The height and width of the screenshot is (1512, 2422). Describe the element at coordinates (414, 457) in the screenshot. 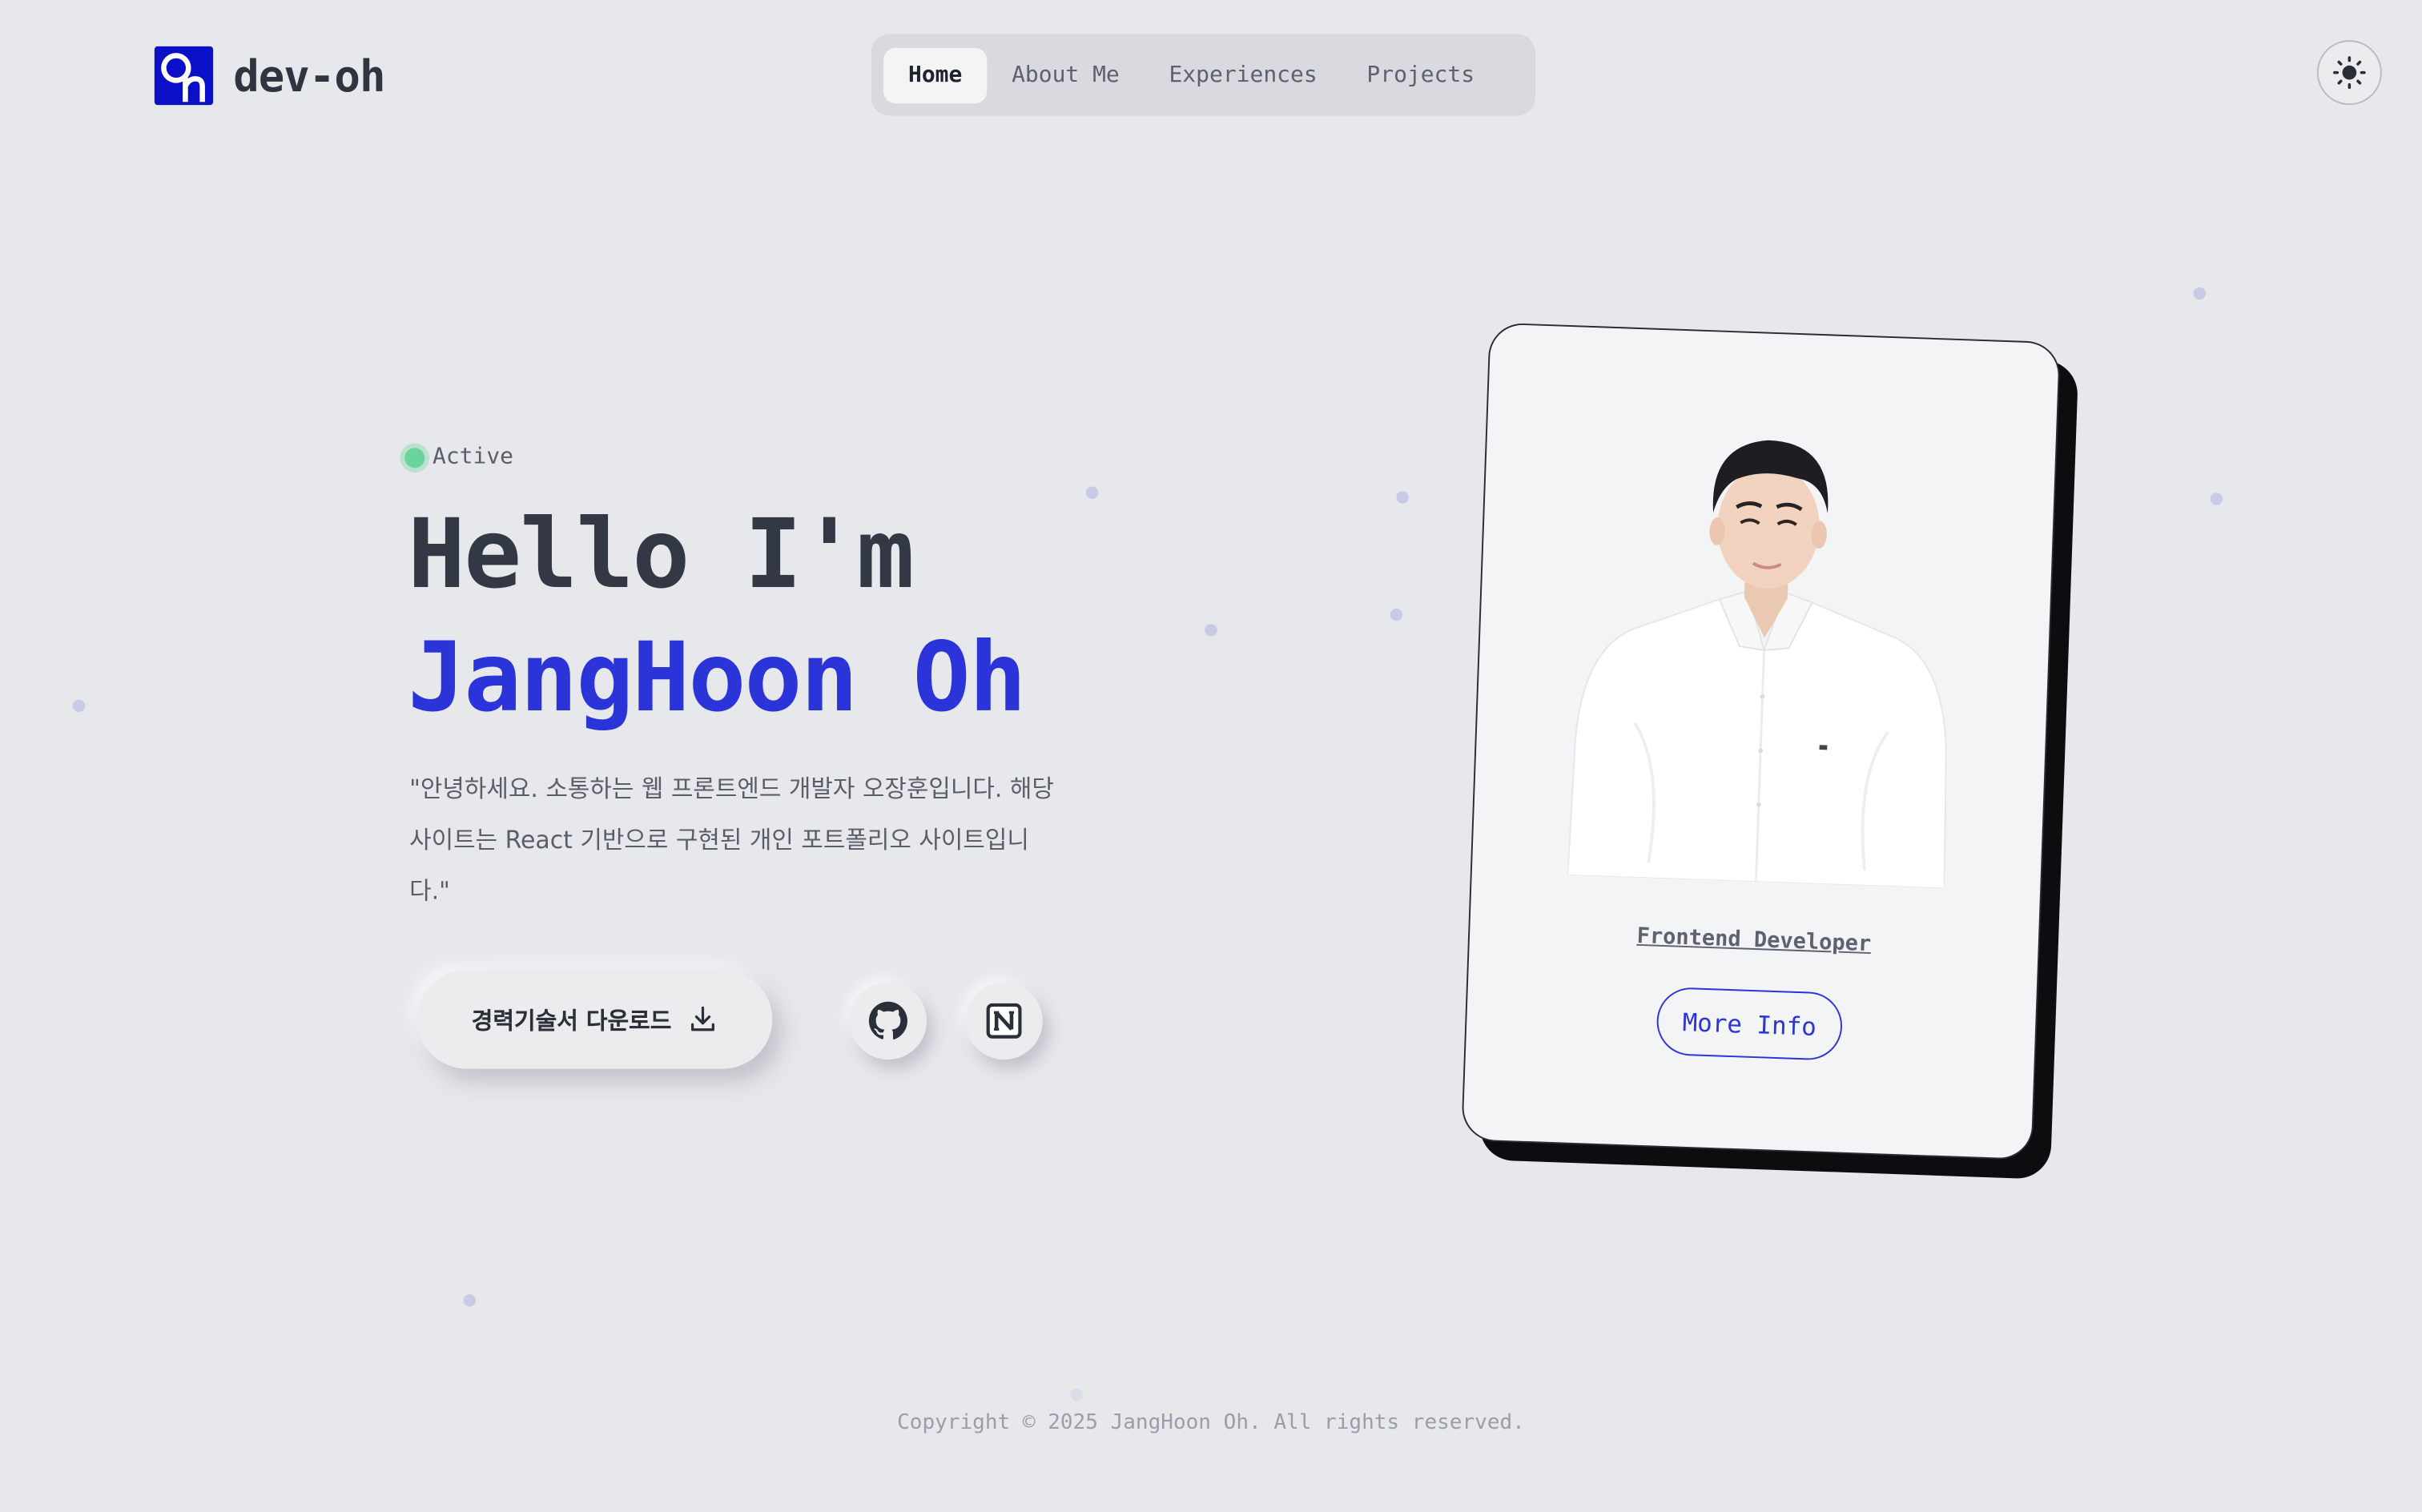

I see `status-indicator-icon` at that location.